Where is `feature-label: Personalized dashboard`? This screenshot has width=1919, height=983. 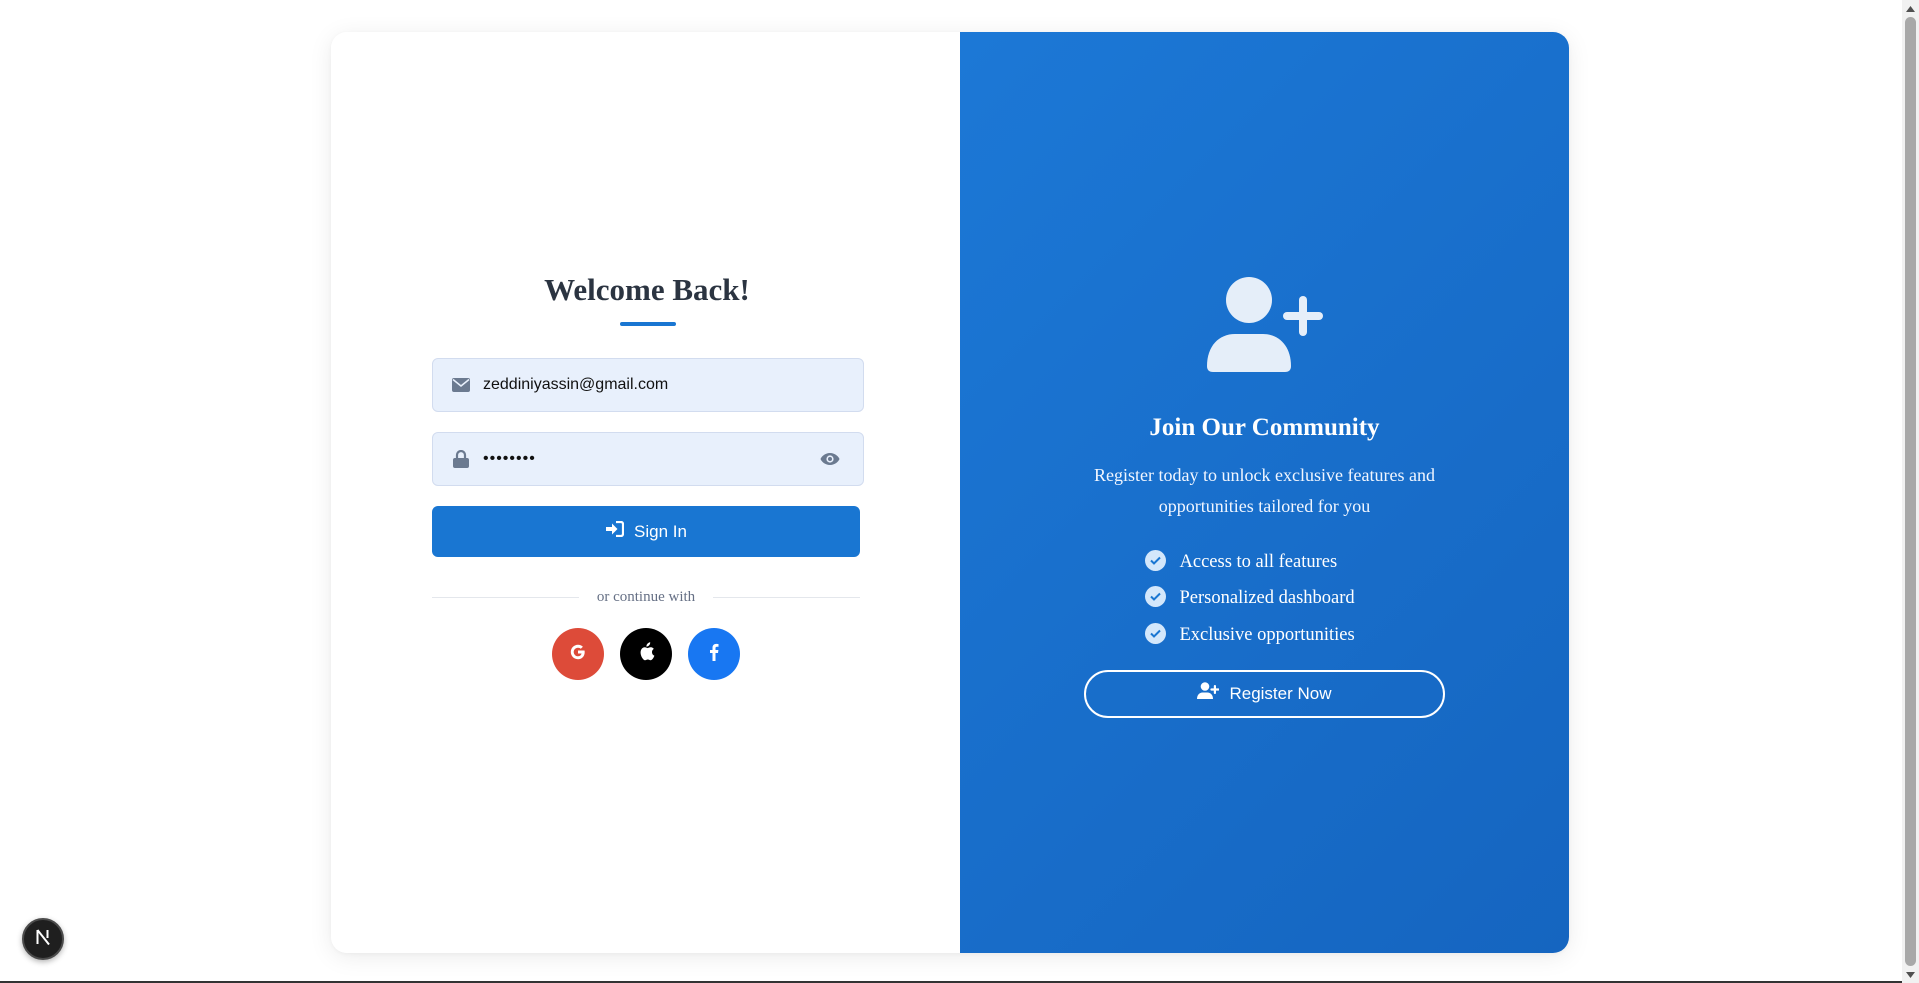
feature-label: Personalized dashboard is located at coordinates (1267, 598).